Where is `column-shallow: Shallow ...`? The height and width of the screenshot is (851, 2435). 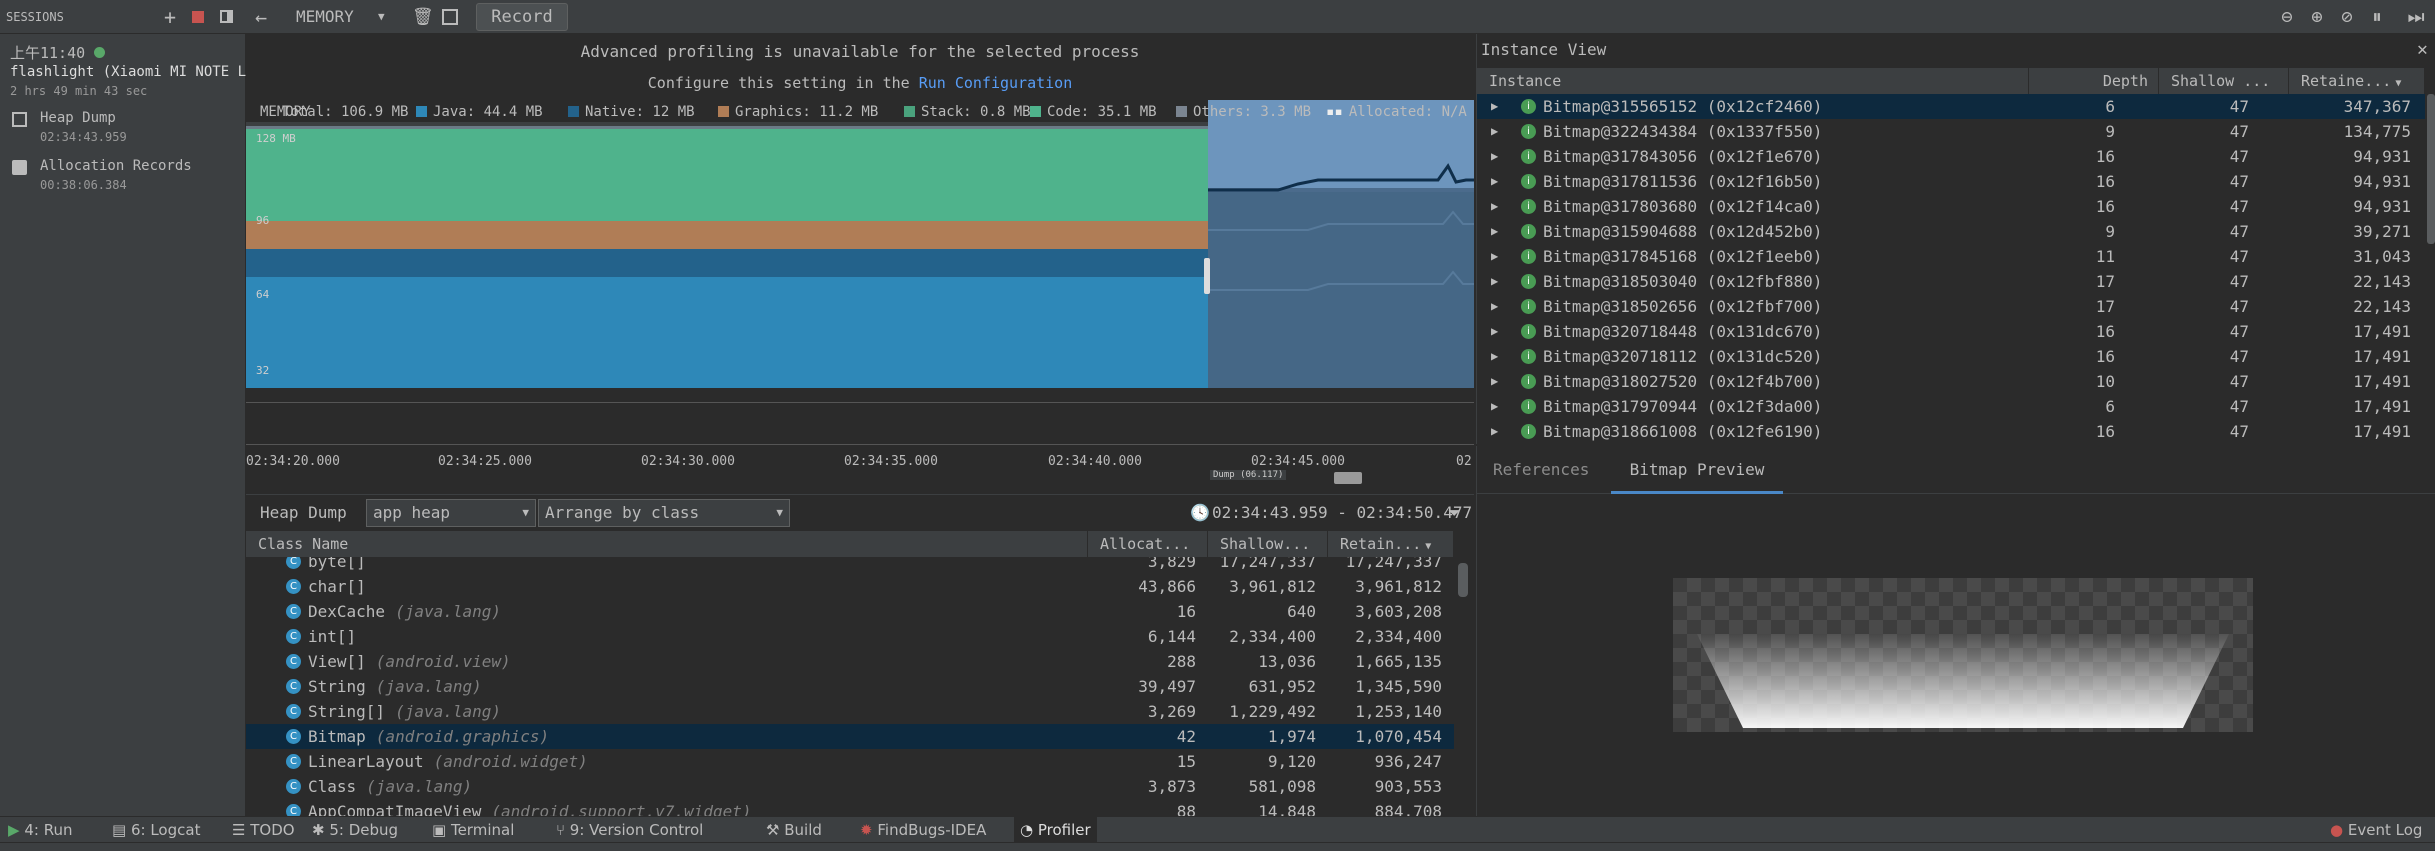
column-shallow: Shallow ... is located at coordinates (2224, 81).